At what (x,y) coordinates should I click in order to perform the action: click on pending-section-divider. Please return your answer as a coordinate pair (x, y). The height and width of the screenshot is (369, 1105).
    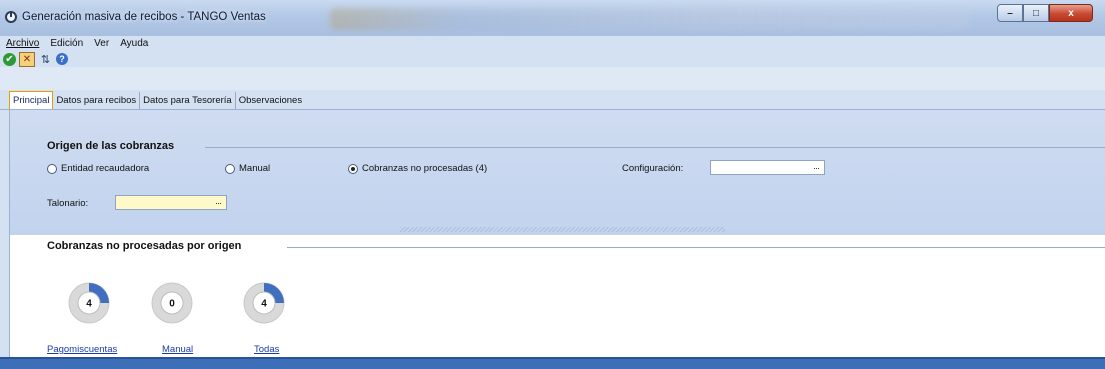
    Looking at the image, I should click on (696, 247).